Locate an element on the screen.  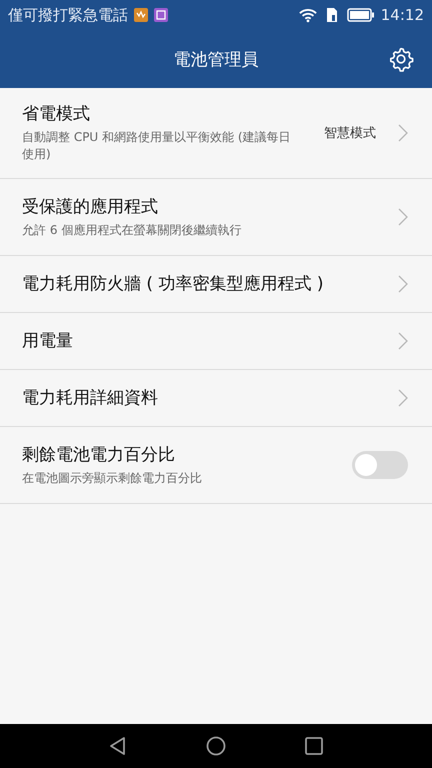
item-title: 剩餘電池電力百分比 is located at coordinates (99, 455).